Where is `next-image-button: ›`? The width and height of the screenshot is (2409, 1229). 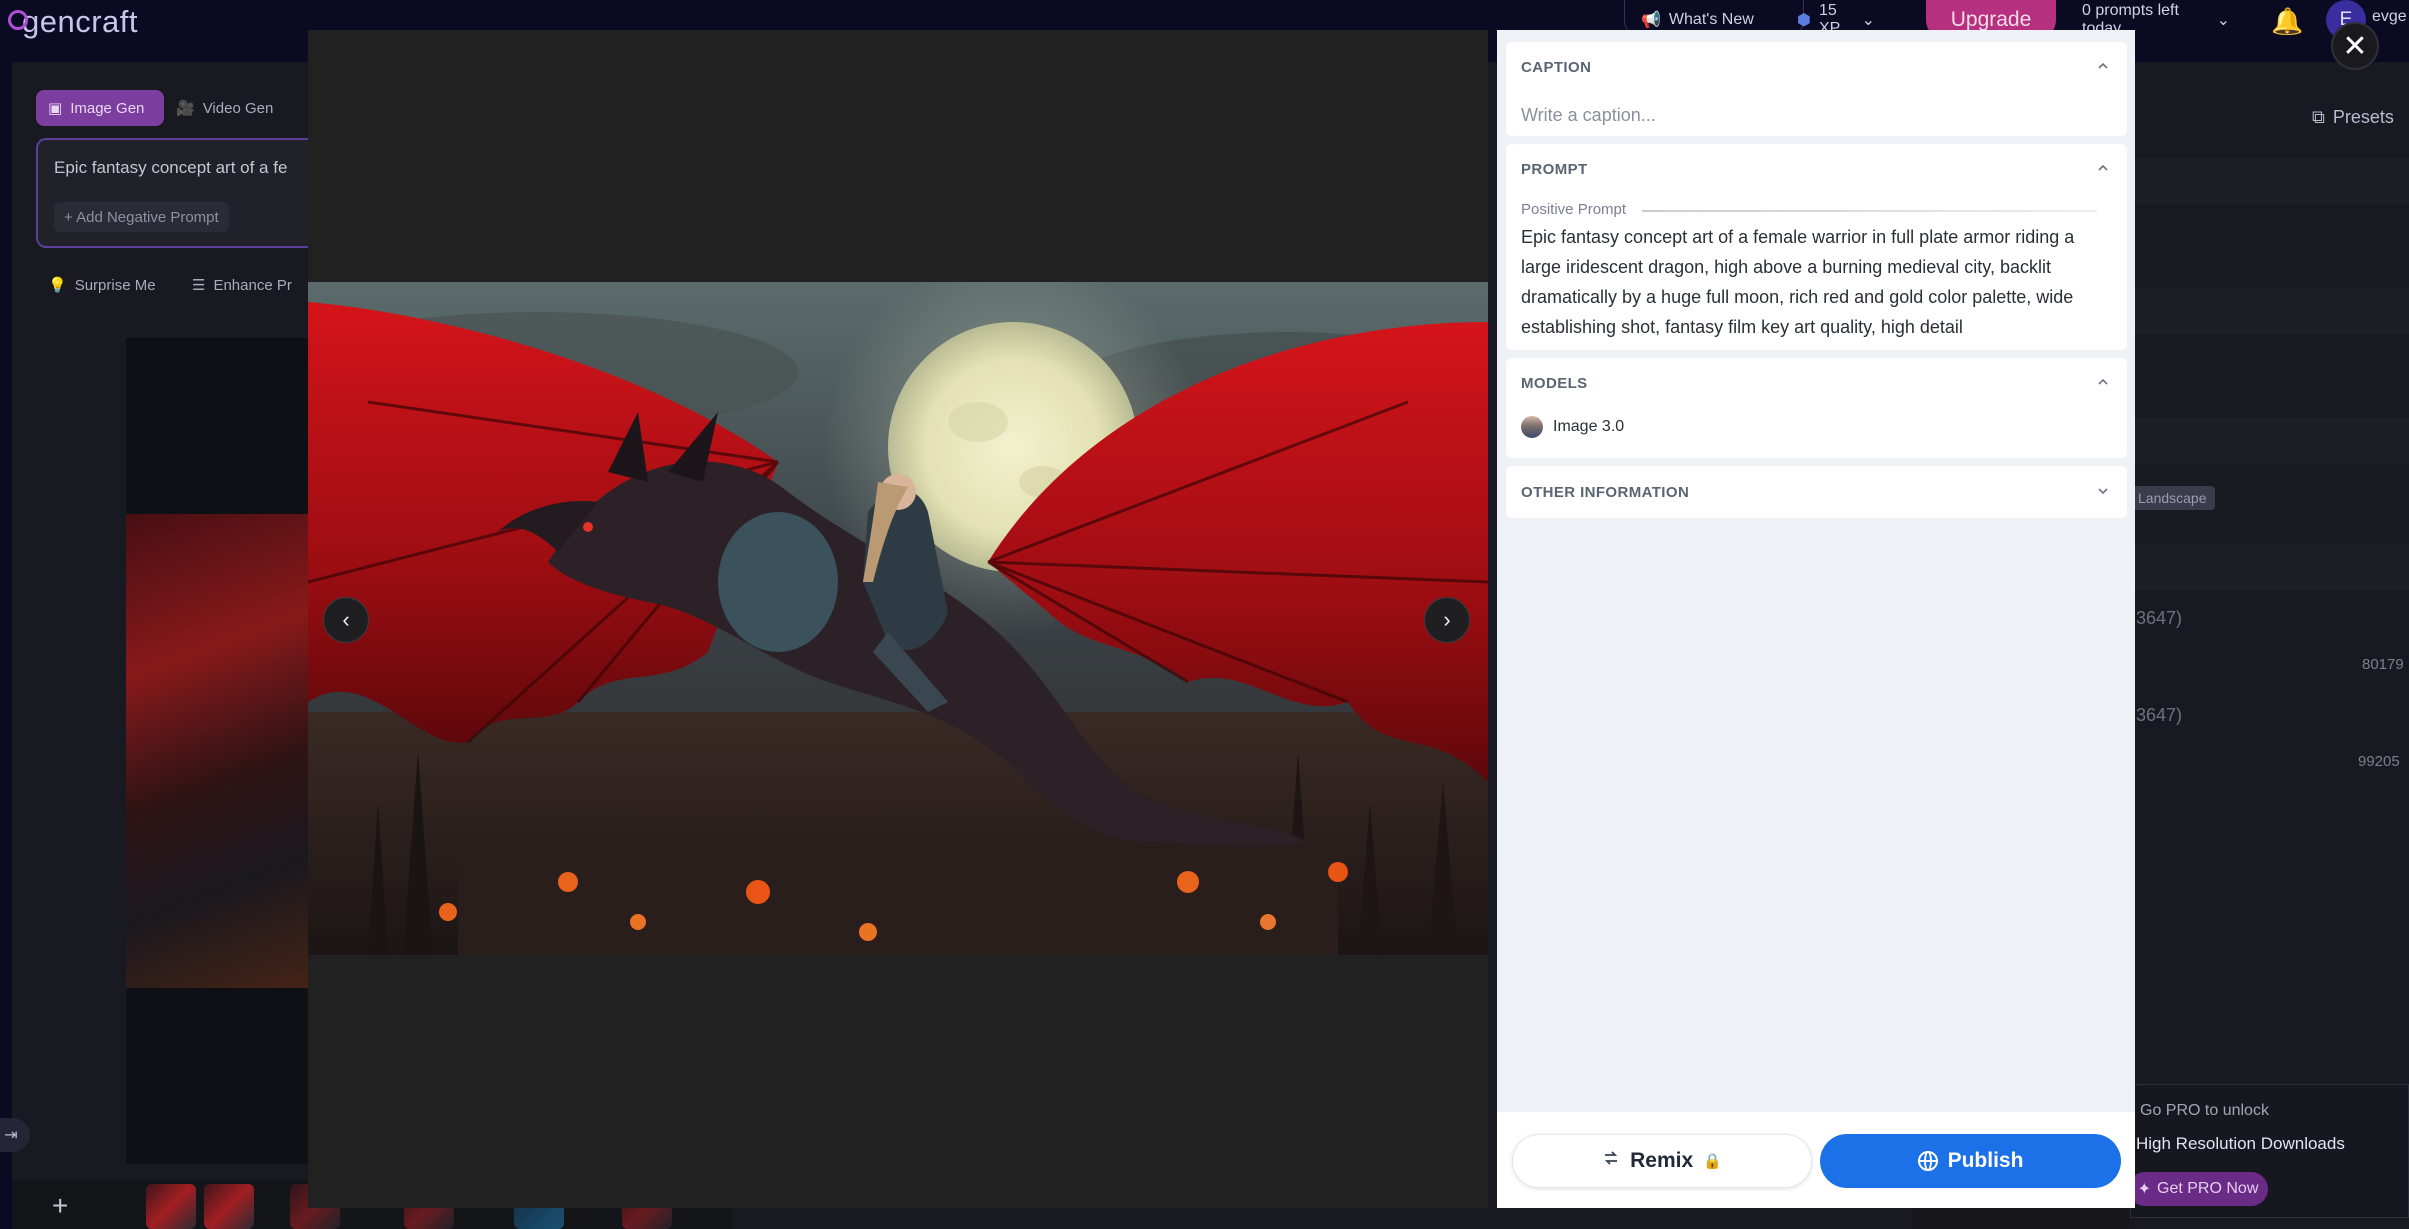 next-image-button: › is located at coordinates (1447, 620).